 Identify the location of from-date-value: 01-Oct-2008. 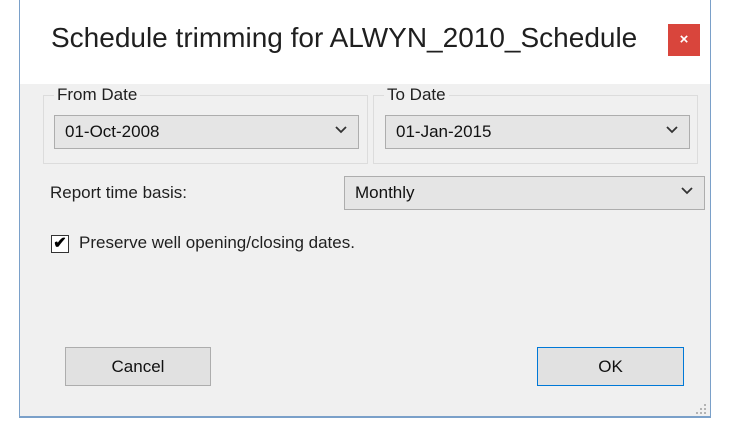
(112, 131).